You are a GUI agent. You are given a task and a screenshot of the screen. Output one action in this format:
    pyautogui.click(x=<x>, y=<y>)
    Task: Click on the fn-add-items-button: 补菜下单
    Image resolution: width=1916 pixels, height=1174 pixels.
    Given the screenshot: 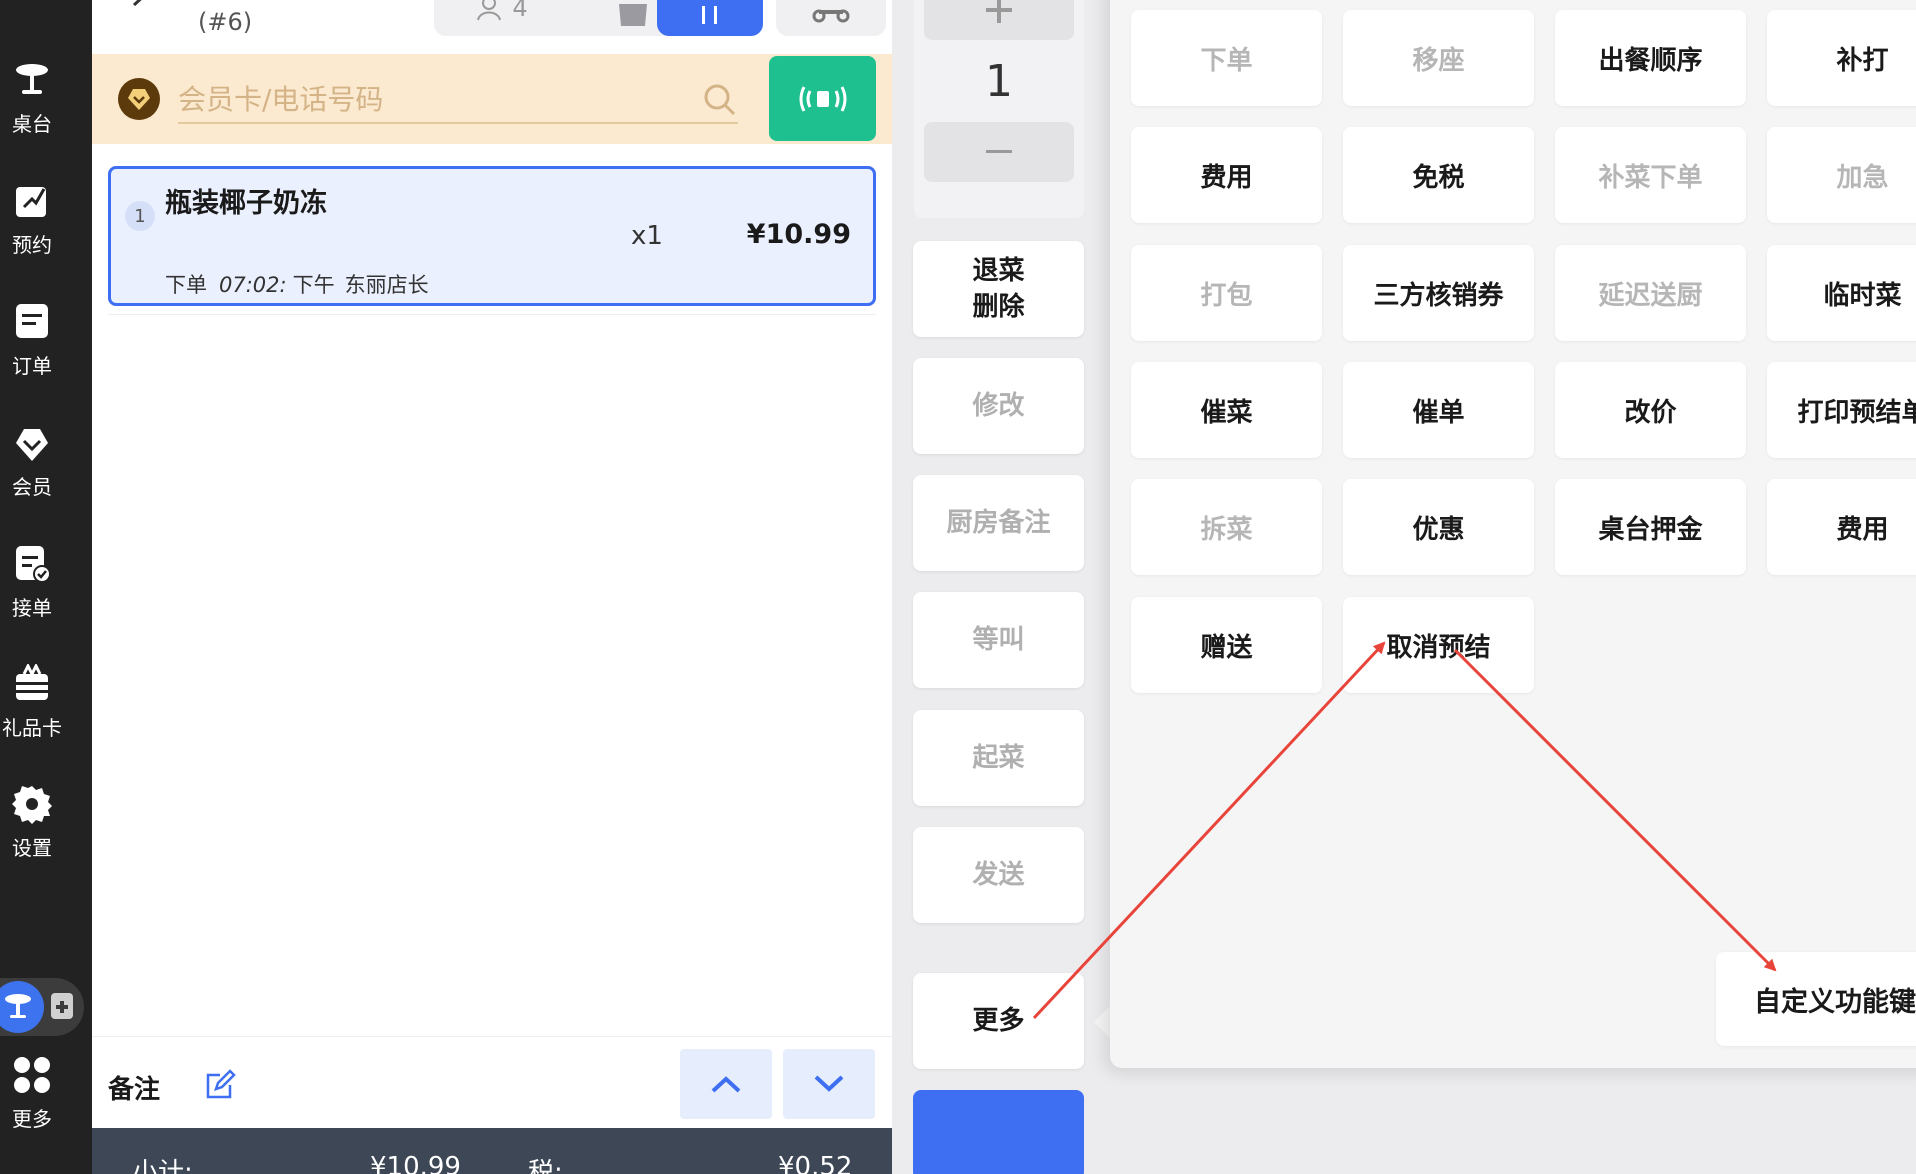 What is the action you would take?
    pyautogui.click(x=1650, y=175)
    